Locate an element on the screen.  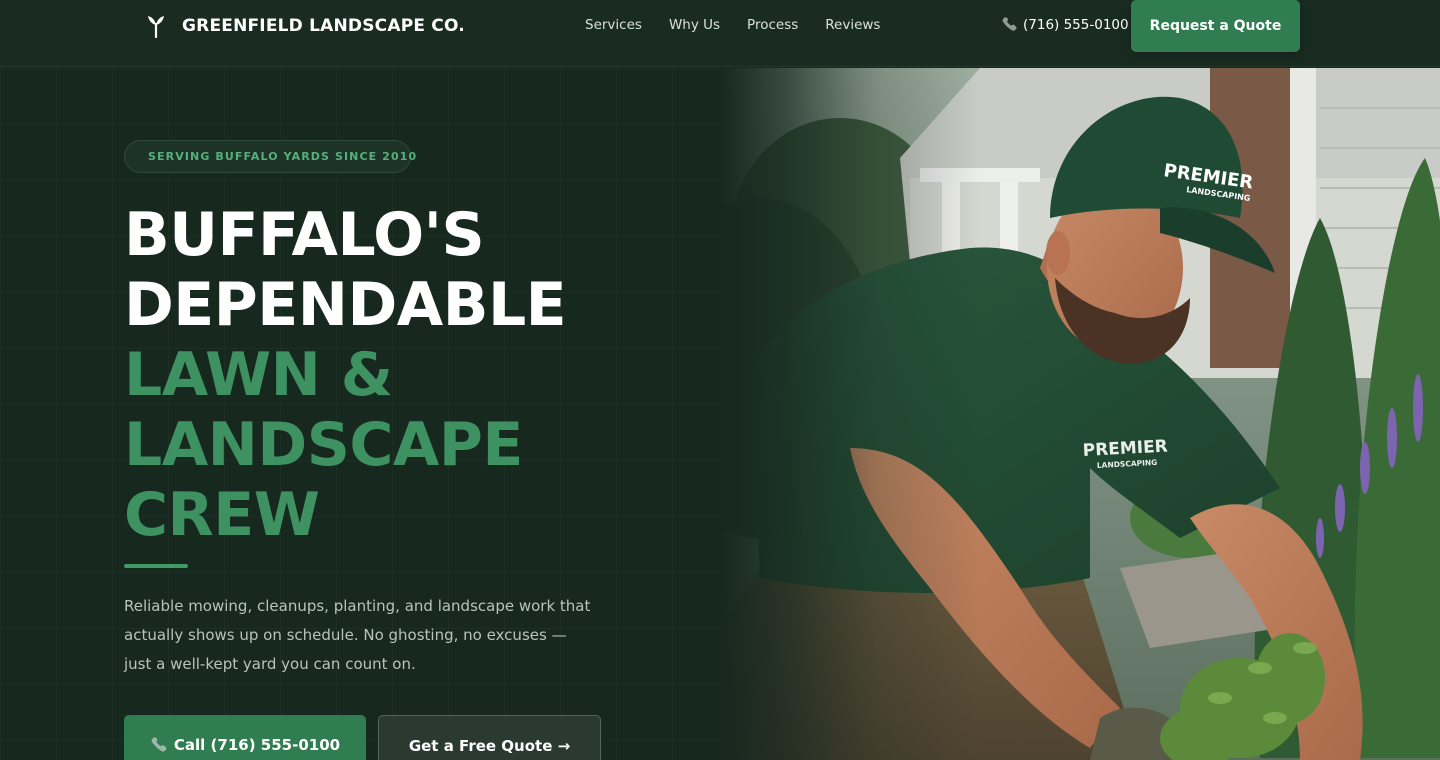
headline-line-3: LAWN & is located at coordinates (258, 375).